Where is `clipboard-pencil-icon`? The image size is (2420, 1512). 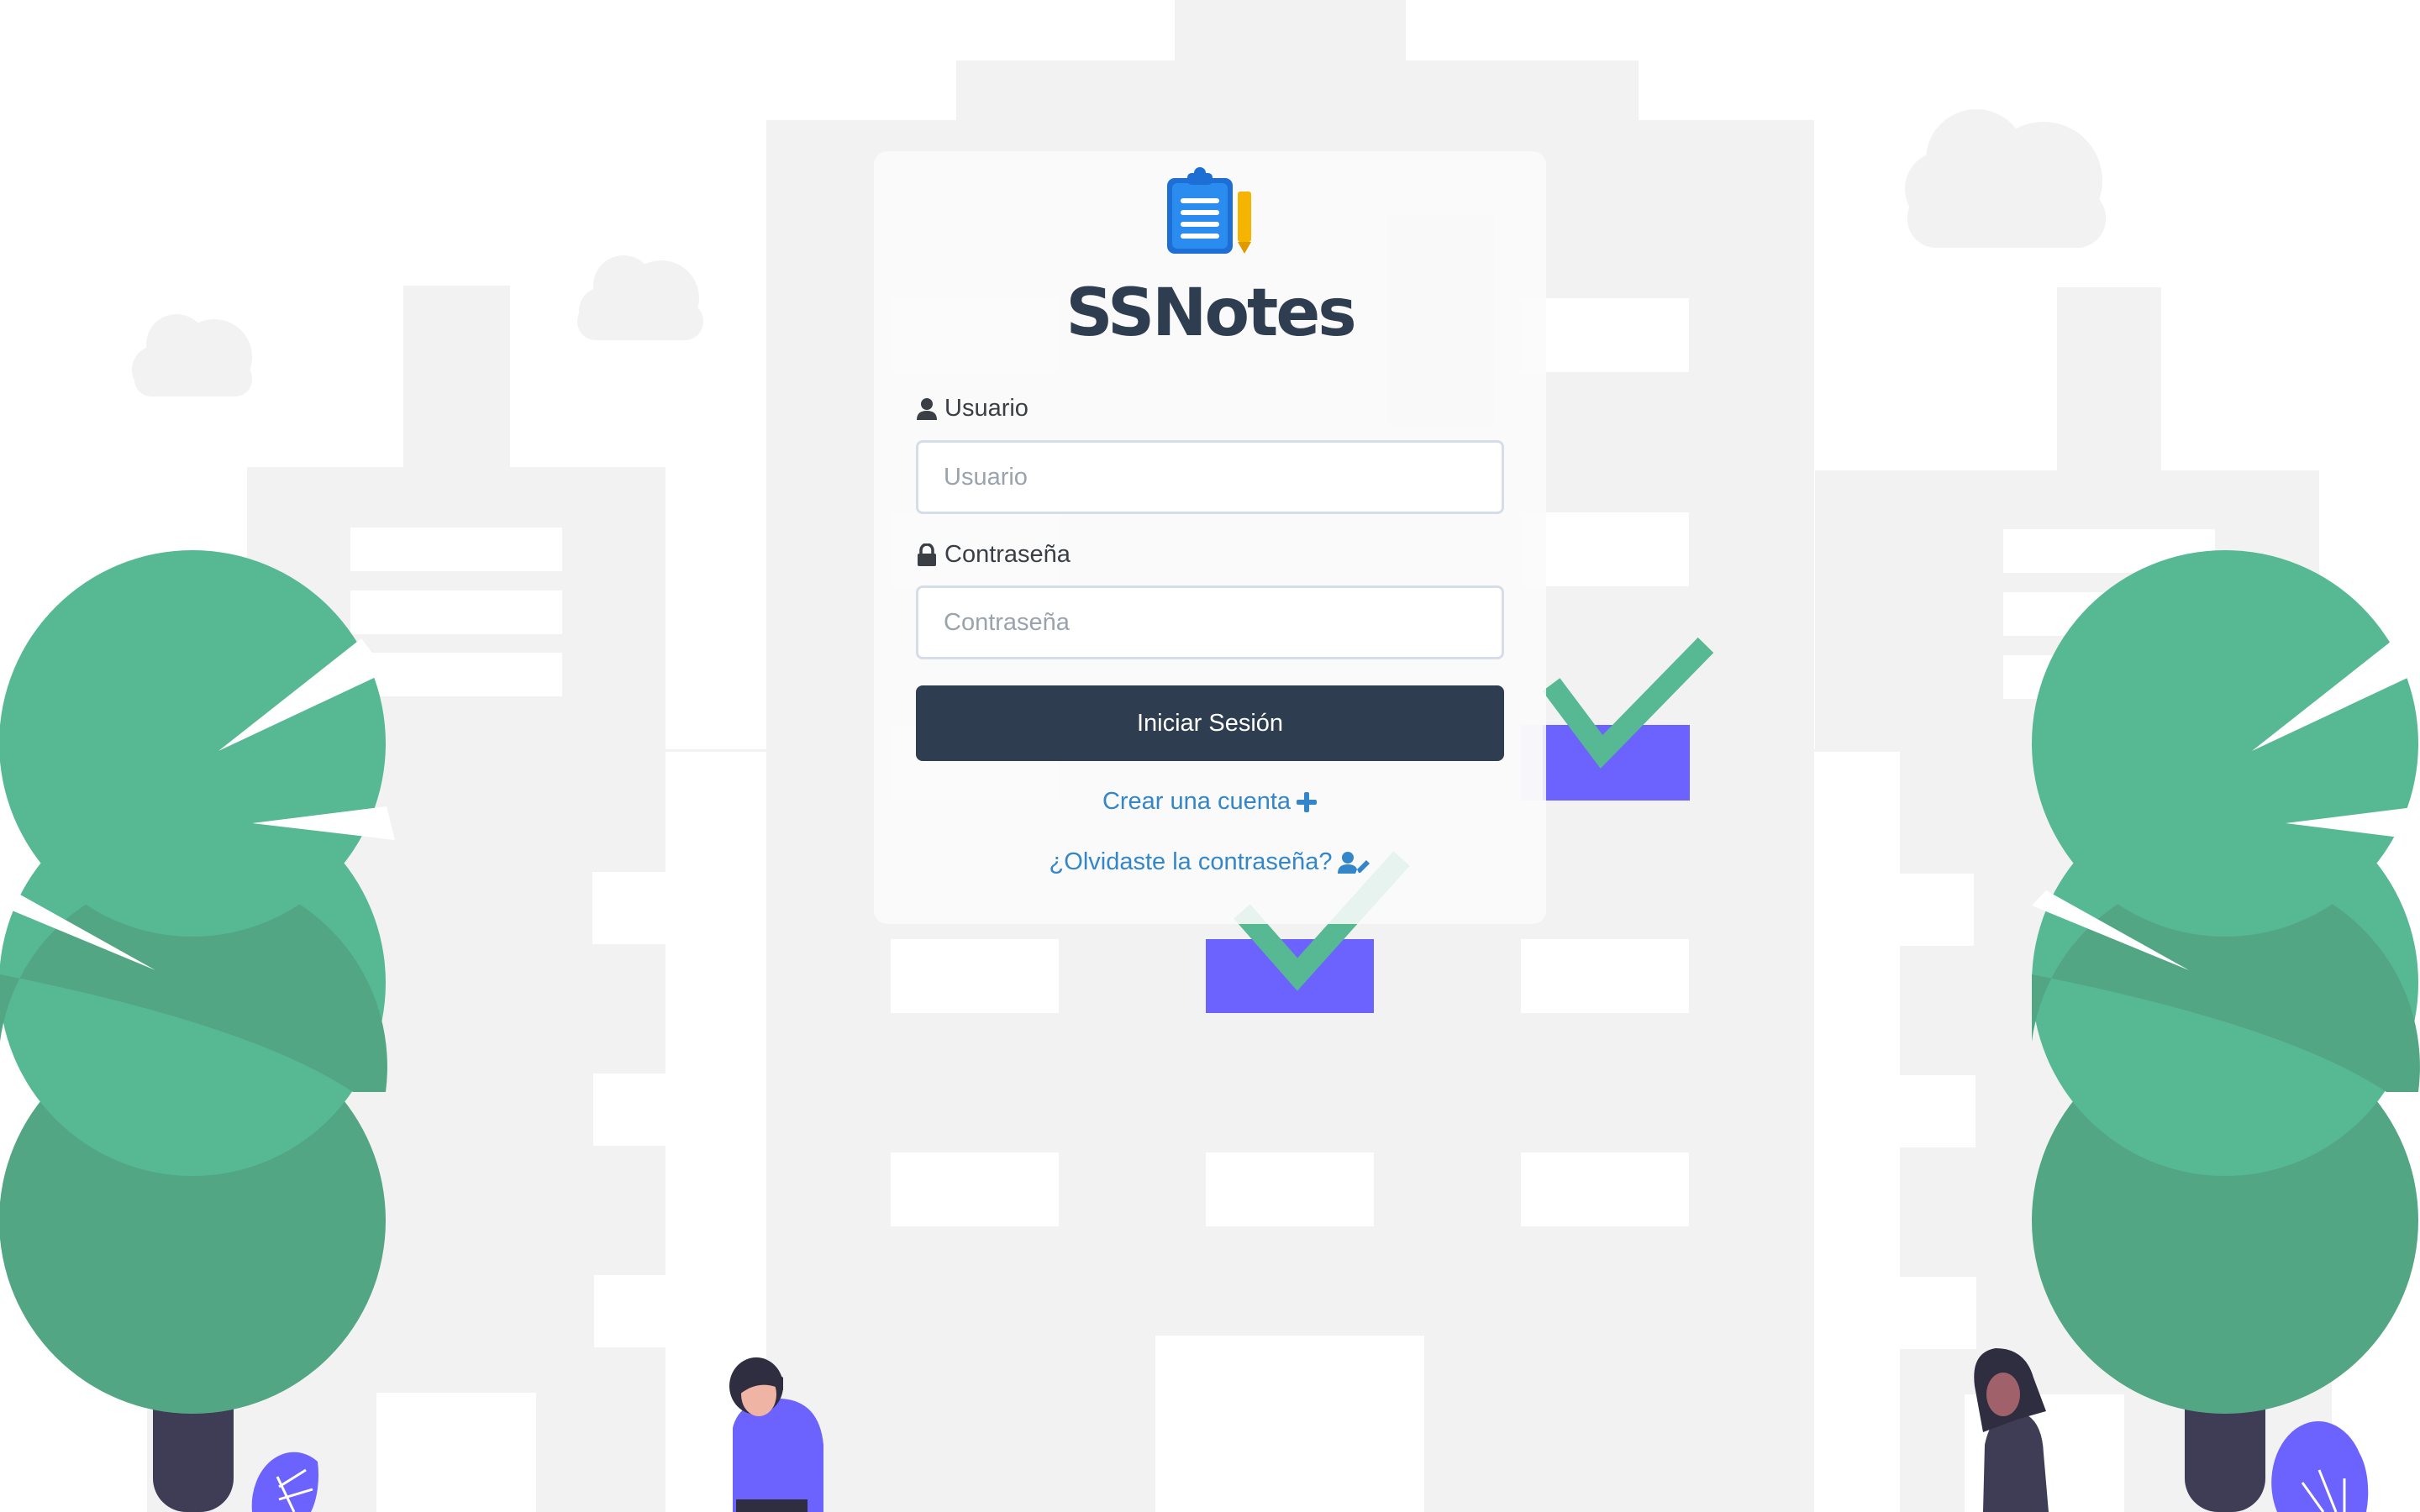
clipboard-pencil-icon is located at coordinates (1209, 210).